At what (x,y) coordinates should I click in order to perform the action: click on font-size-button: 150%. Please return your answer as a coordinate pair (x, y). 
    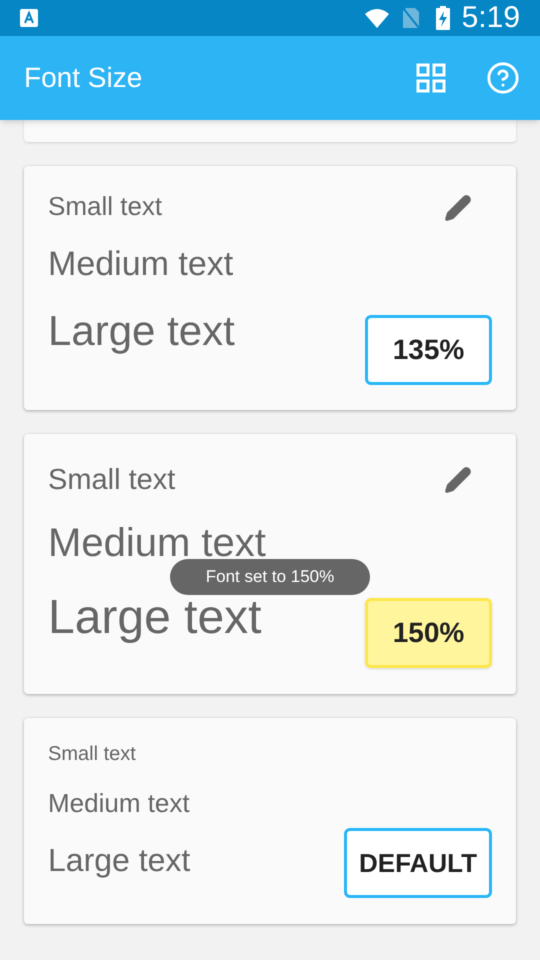
    Looking at the image, I should click on (428, 633).